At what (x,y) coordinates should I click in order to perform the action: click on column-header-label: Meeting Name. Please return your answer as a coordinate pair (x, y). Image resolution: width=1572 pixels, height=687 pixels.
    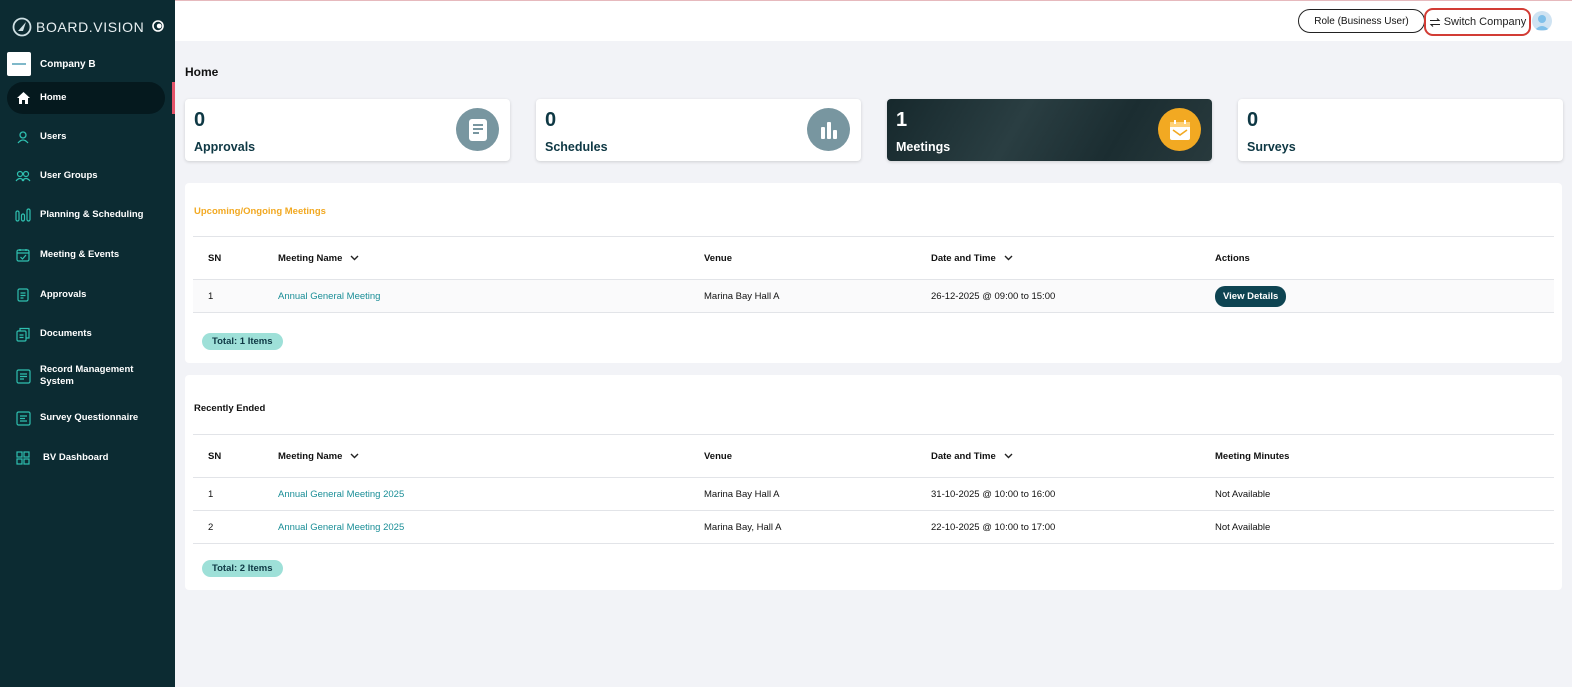
    Looking at the image, I should click on (310, 258).